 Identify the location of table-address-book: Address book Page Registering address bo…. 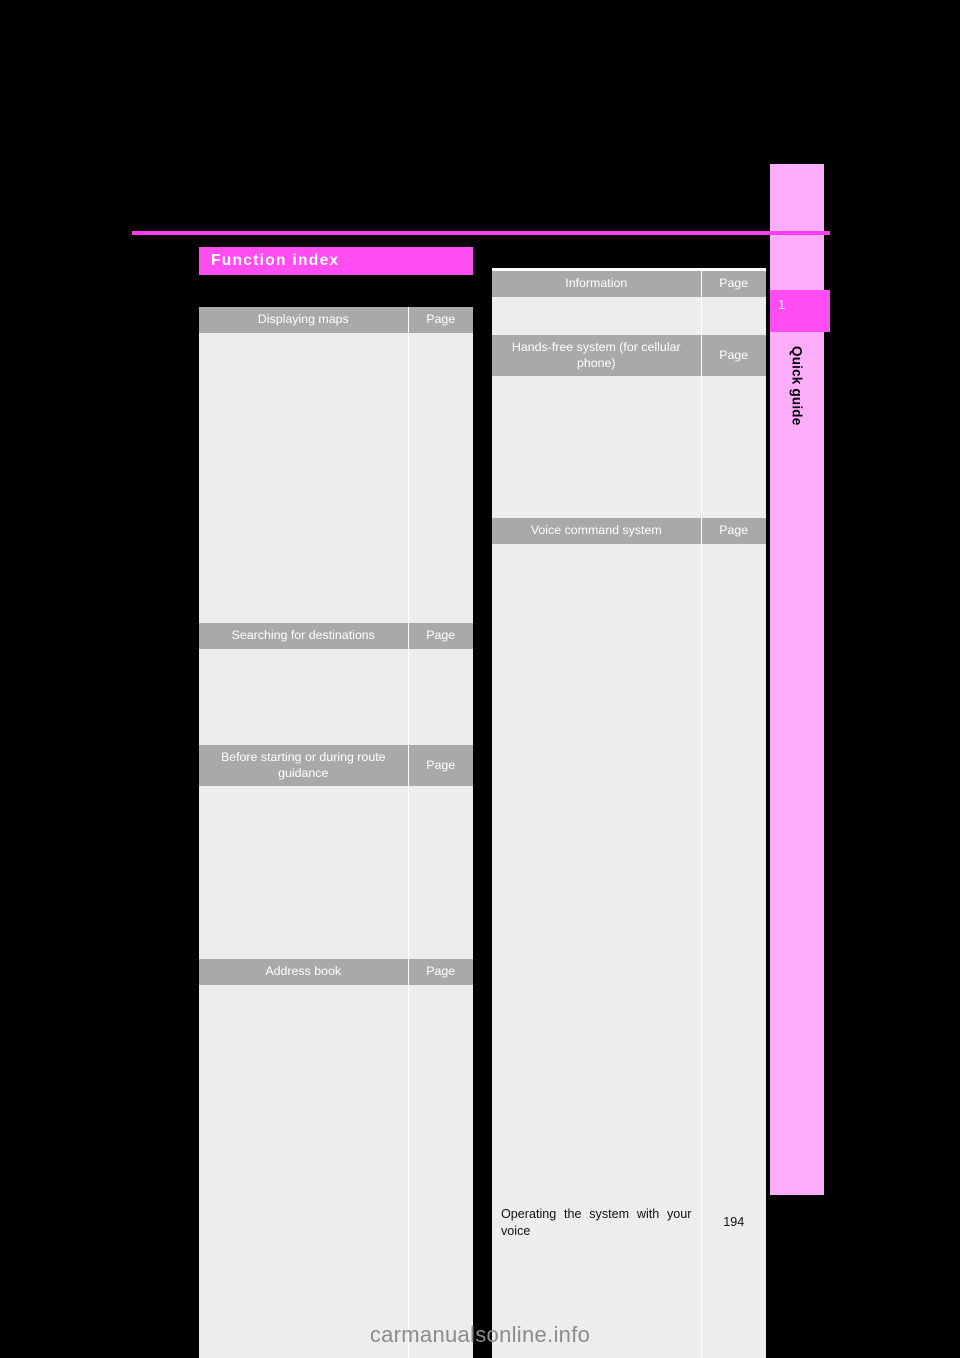
(336, 1158).